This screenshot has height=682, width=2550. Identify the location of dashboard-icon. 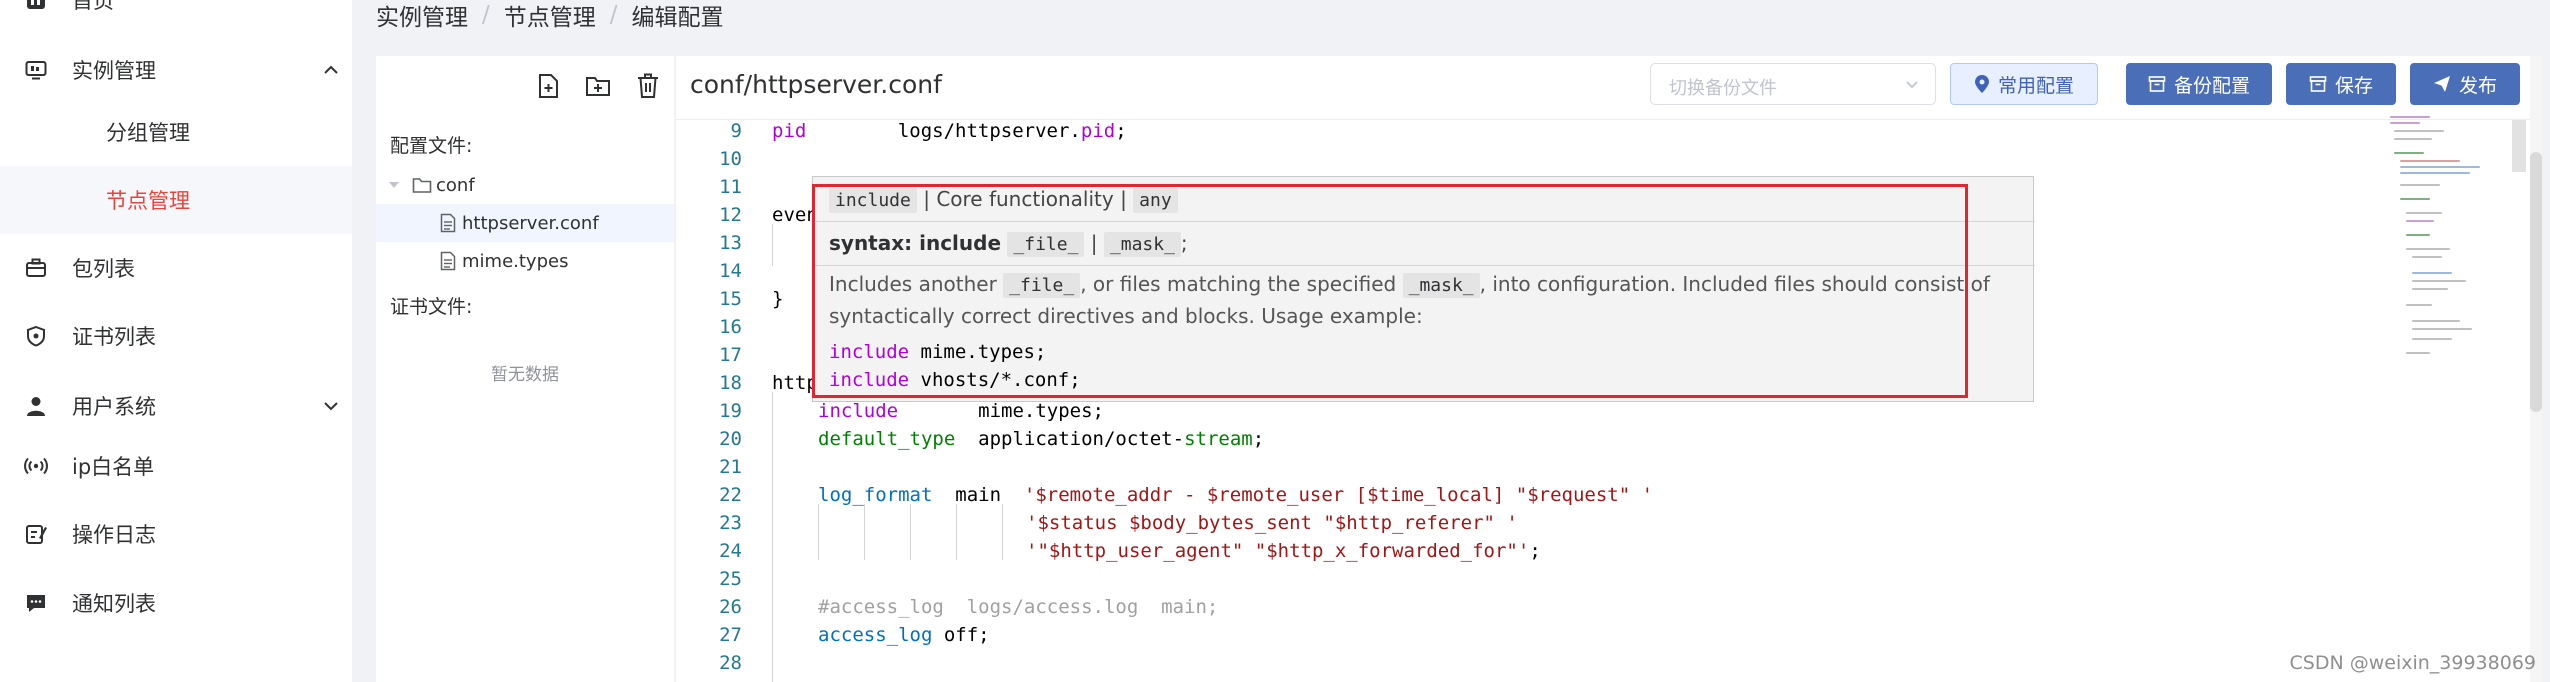
(36, 6).